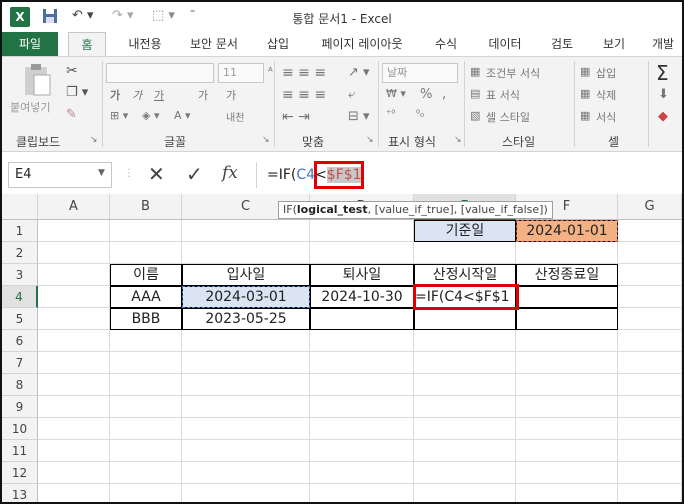 The width and height of the screenshot is (684, 504). I want to click on cell-f6, so click(567, 341).